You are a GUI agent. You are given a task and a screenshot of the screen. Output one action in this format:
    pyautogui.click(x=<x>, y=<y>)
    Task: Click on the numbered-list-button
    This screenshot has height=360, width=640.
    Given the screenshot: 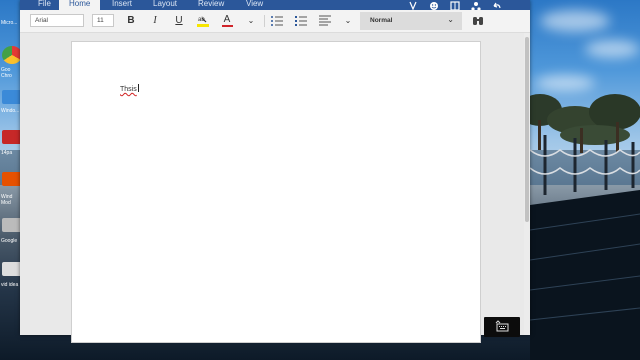 What is the action you would take?
    pyautogui.click(x=301, y=21)
    